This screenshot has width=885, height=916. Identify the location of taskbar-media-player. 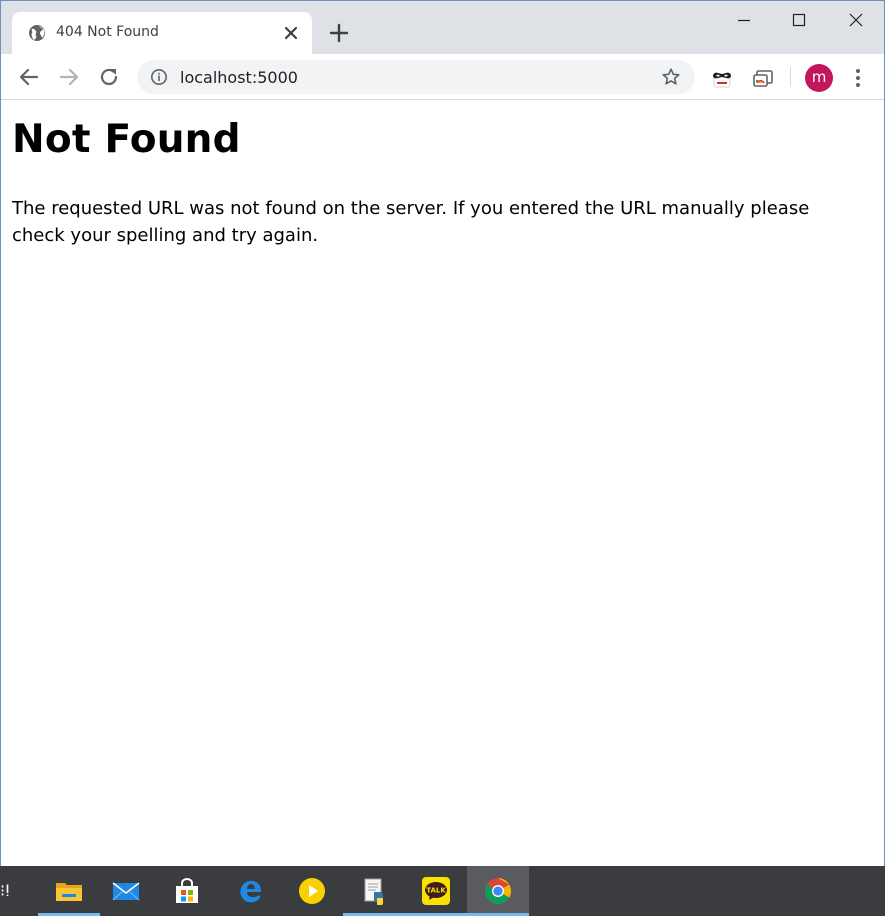
(312, 891).